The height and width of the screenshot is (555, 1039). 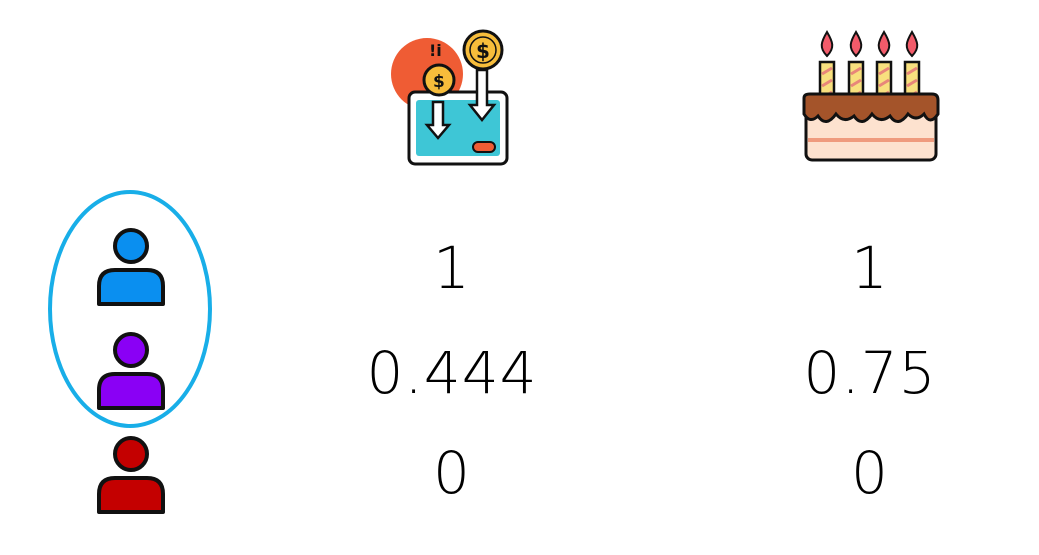 What do you see at coordinates (131, 475) in the screenshot?
I see `person-icon-red` at bounding box center [131, 475].